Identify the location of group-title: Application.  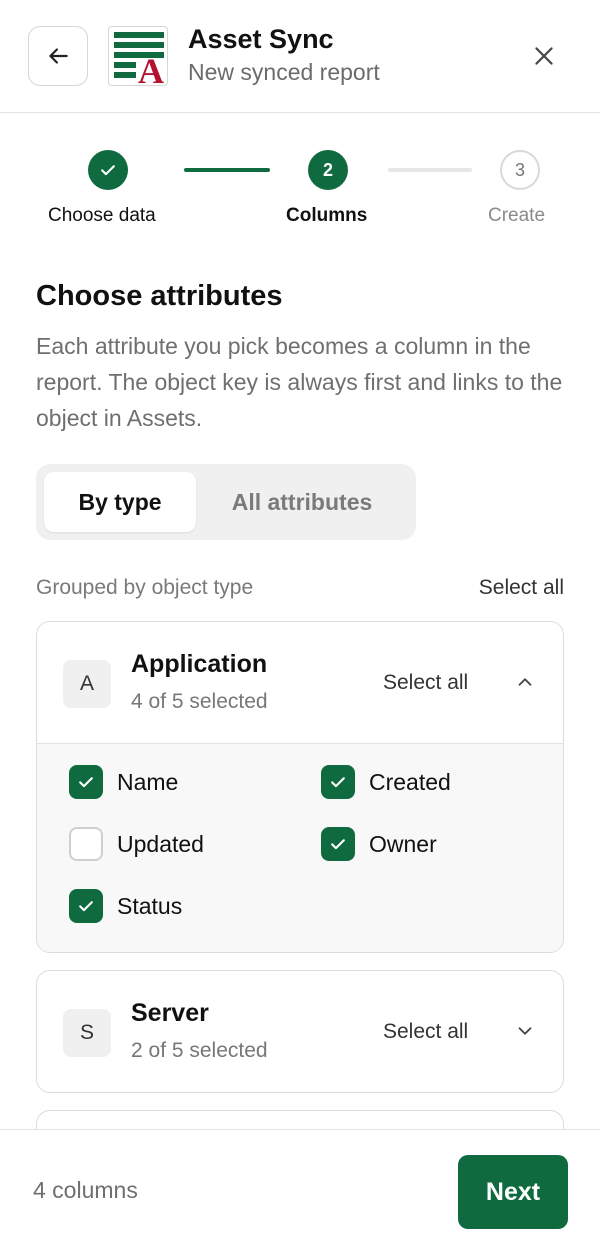
(199, 664).